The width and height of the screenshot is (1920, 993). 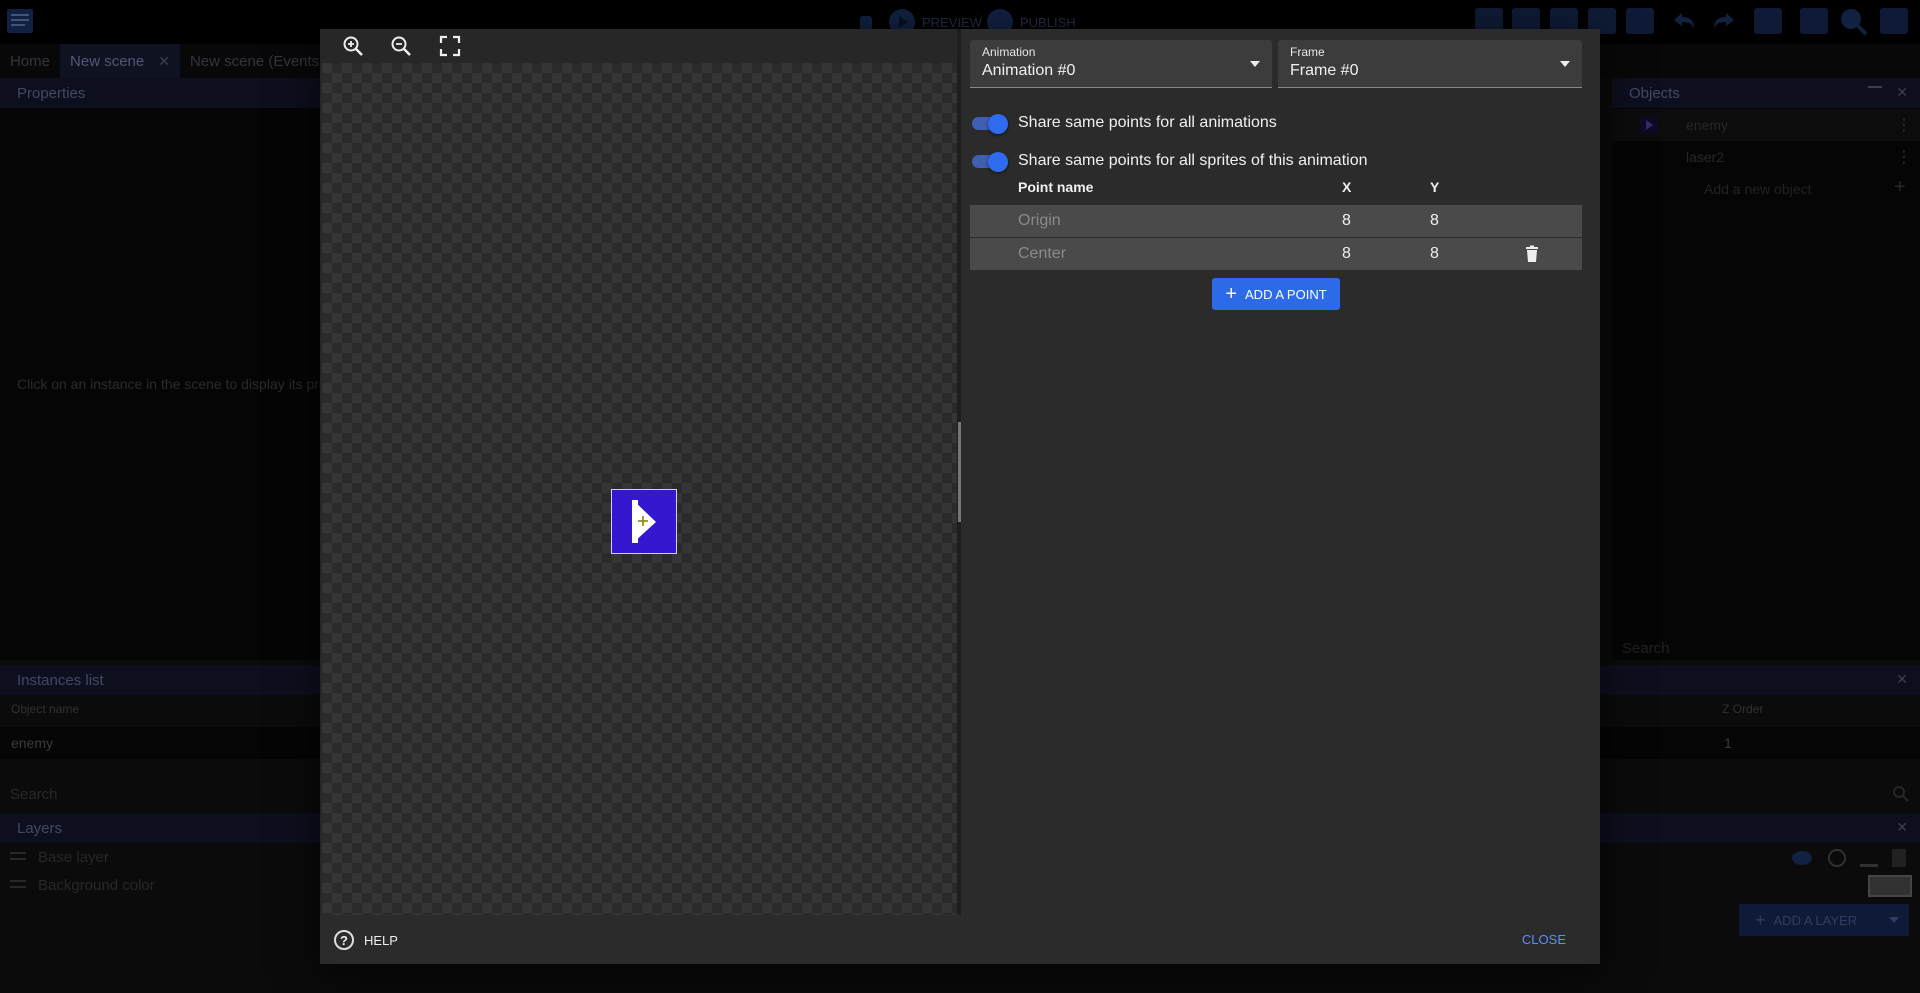 I want to click on animation-select: Animation Animation #0, so click(x=1121, y=64).